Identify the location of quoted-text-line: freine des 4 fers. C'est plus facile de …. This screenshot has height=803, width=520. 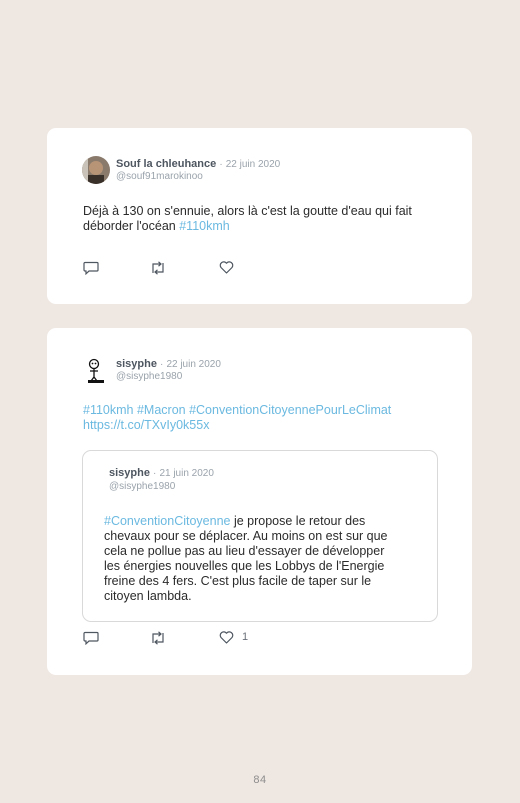
(238, 581).